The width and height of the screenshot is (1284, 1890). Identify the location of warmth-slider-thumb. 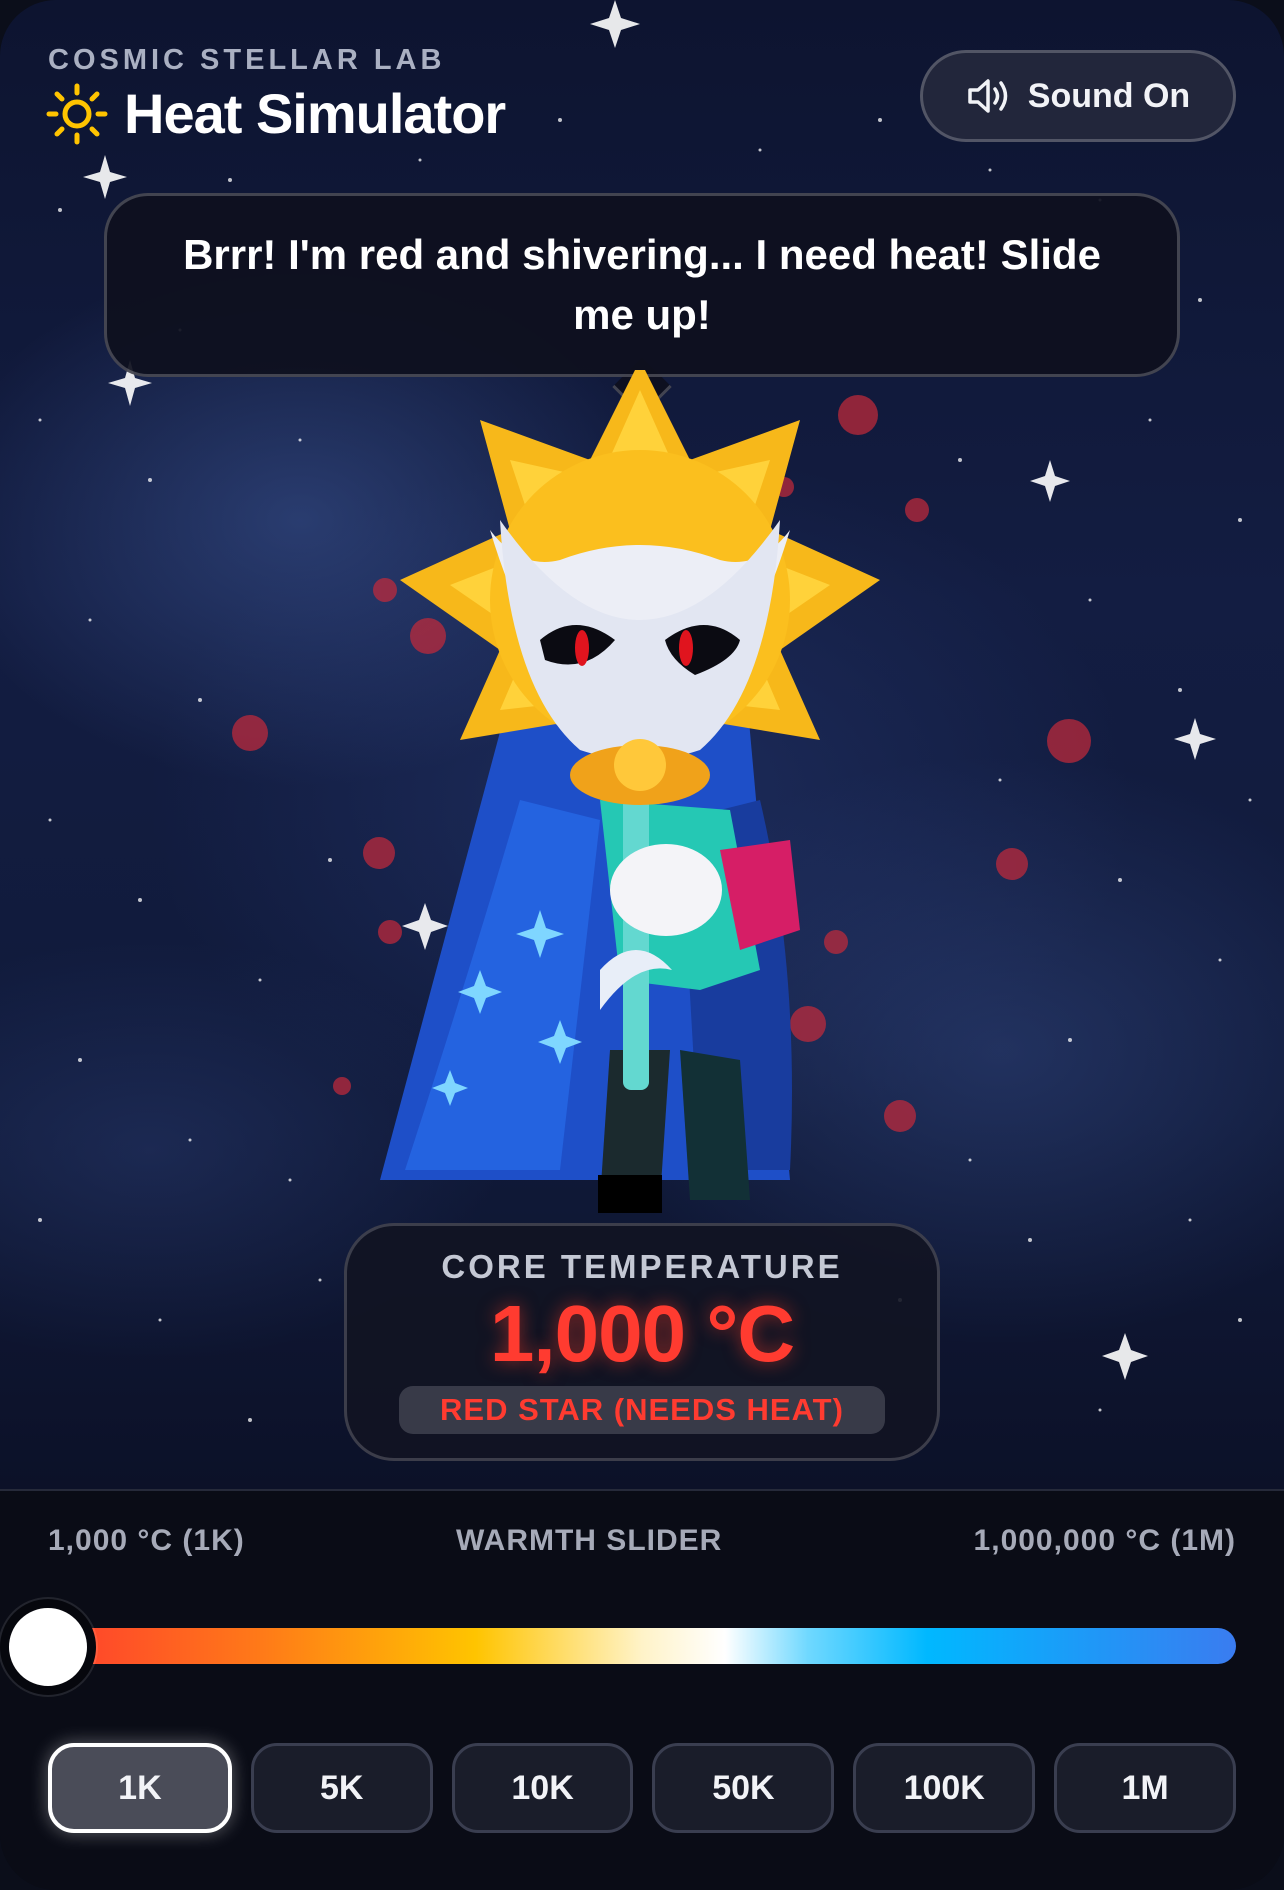
(48, 1647).